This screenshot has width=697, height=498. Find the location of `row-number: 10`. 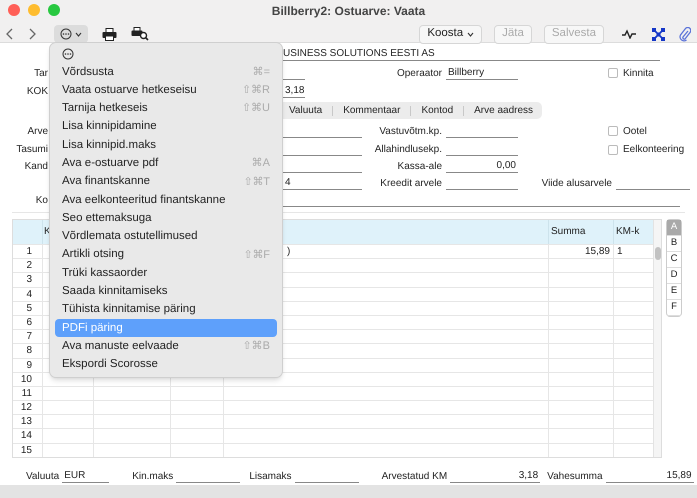

row-number: 10 is located at coordinates (26, 379).